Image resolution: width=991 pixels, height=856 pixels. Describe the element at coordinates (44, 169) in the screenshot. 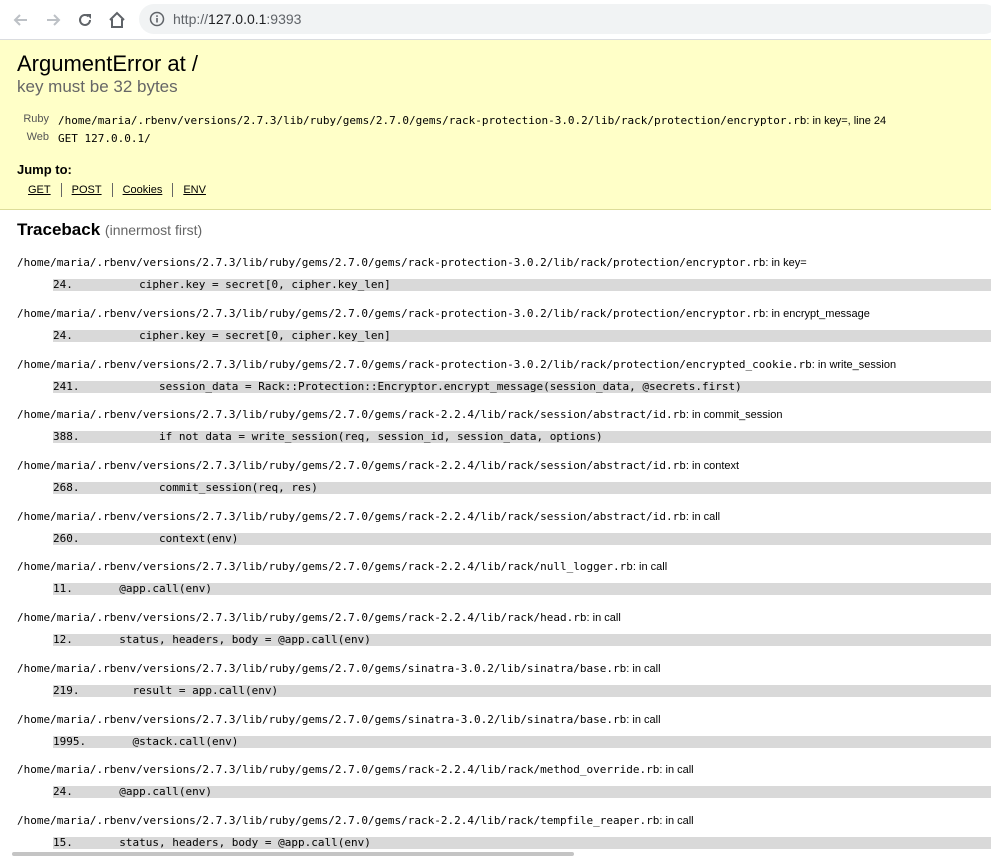

I see `jump-title: Jump to:` at that location.